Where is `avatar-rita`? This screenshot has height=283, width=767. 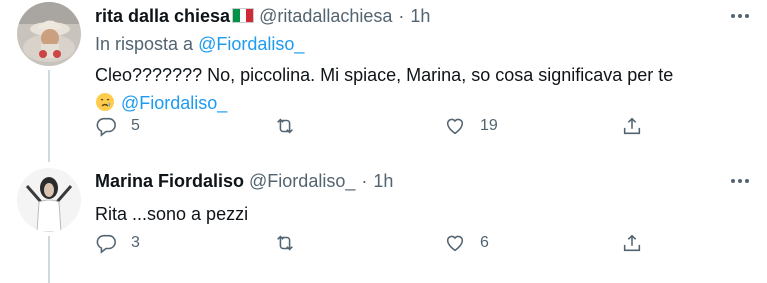 avatar-rita is located at coordinates (49, 34).